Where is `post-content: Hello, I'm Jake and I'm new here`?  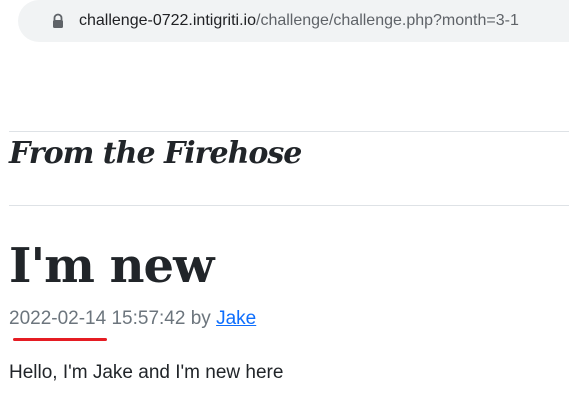 post-content: Hello, I'm Jake and I'm new here is located at coordinates (146, 372).